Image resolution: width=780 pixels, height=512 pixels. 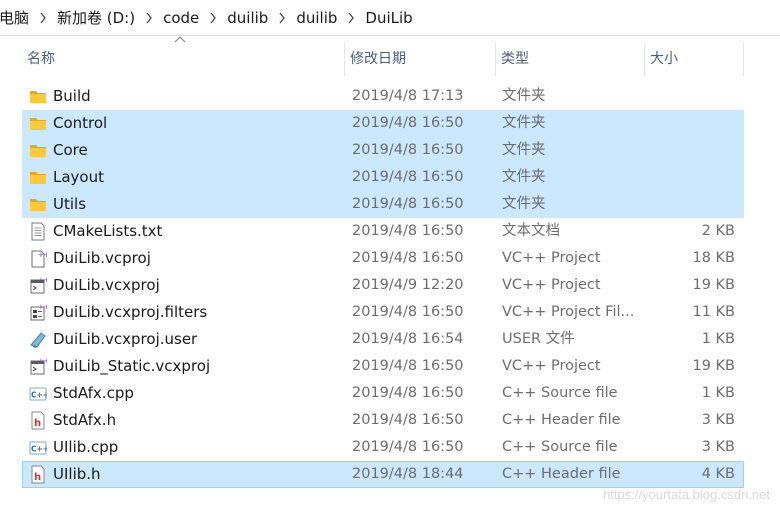 I want to click on file-name: UIlib.h, so click(x=198, y=474).